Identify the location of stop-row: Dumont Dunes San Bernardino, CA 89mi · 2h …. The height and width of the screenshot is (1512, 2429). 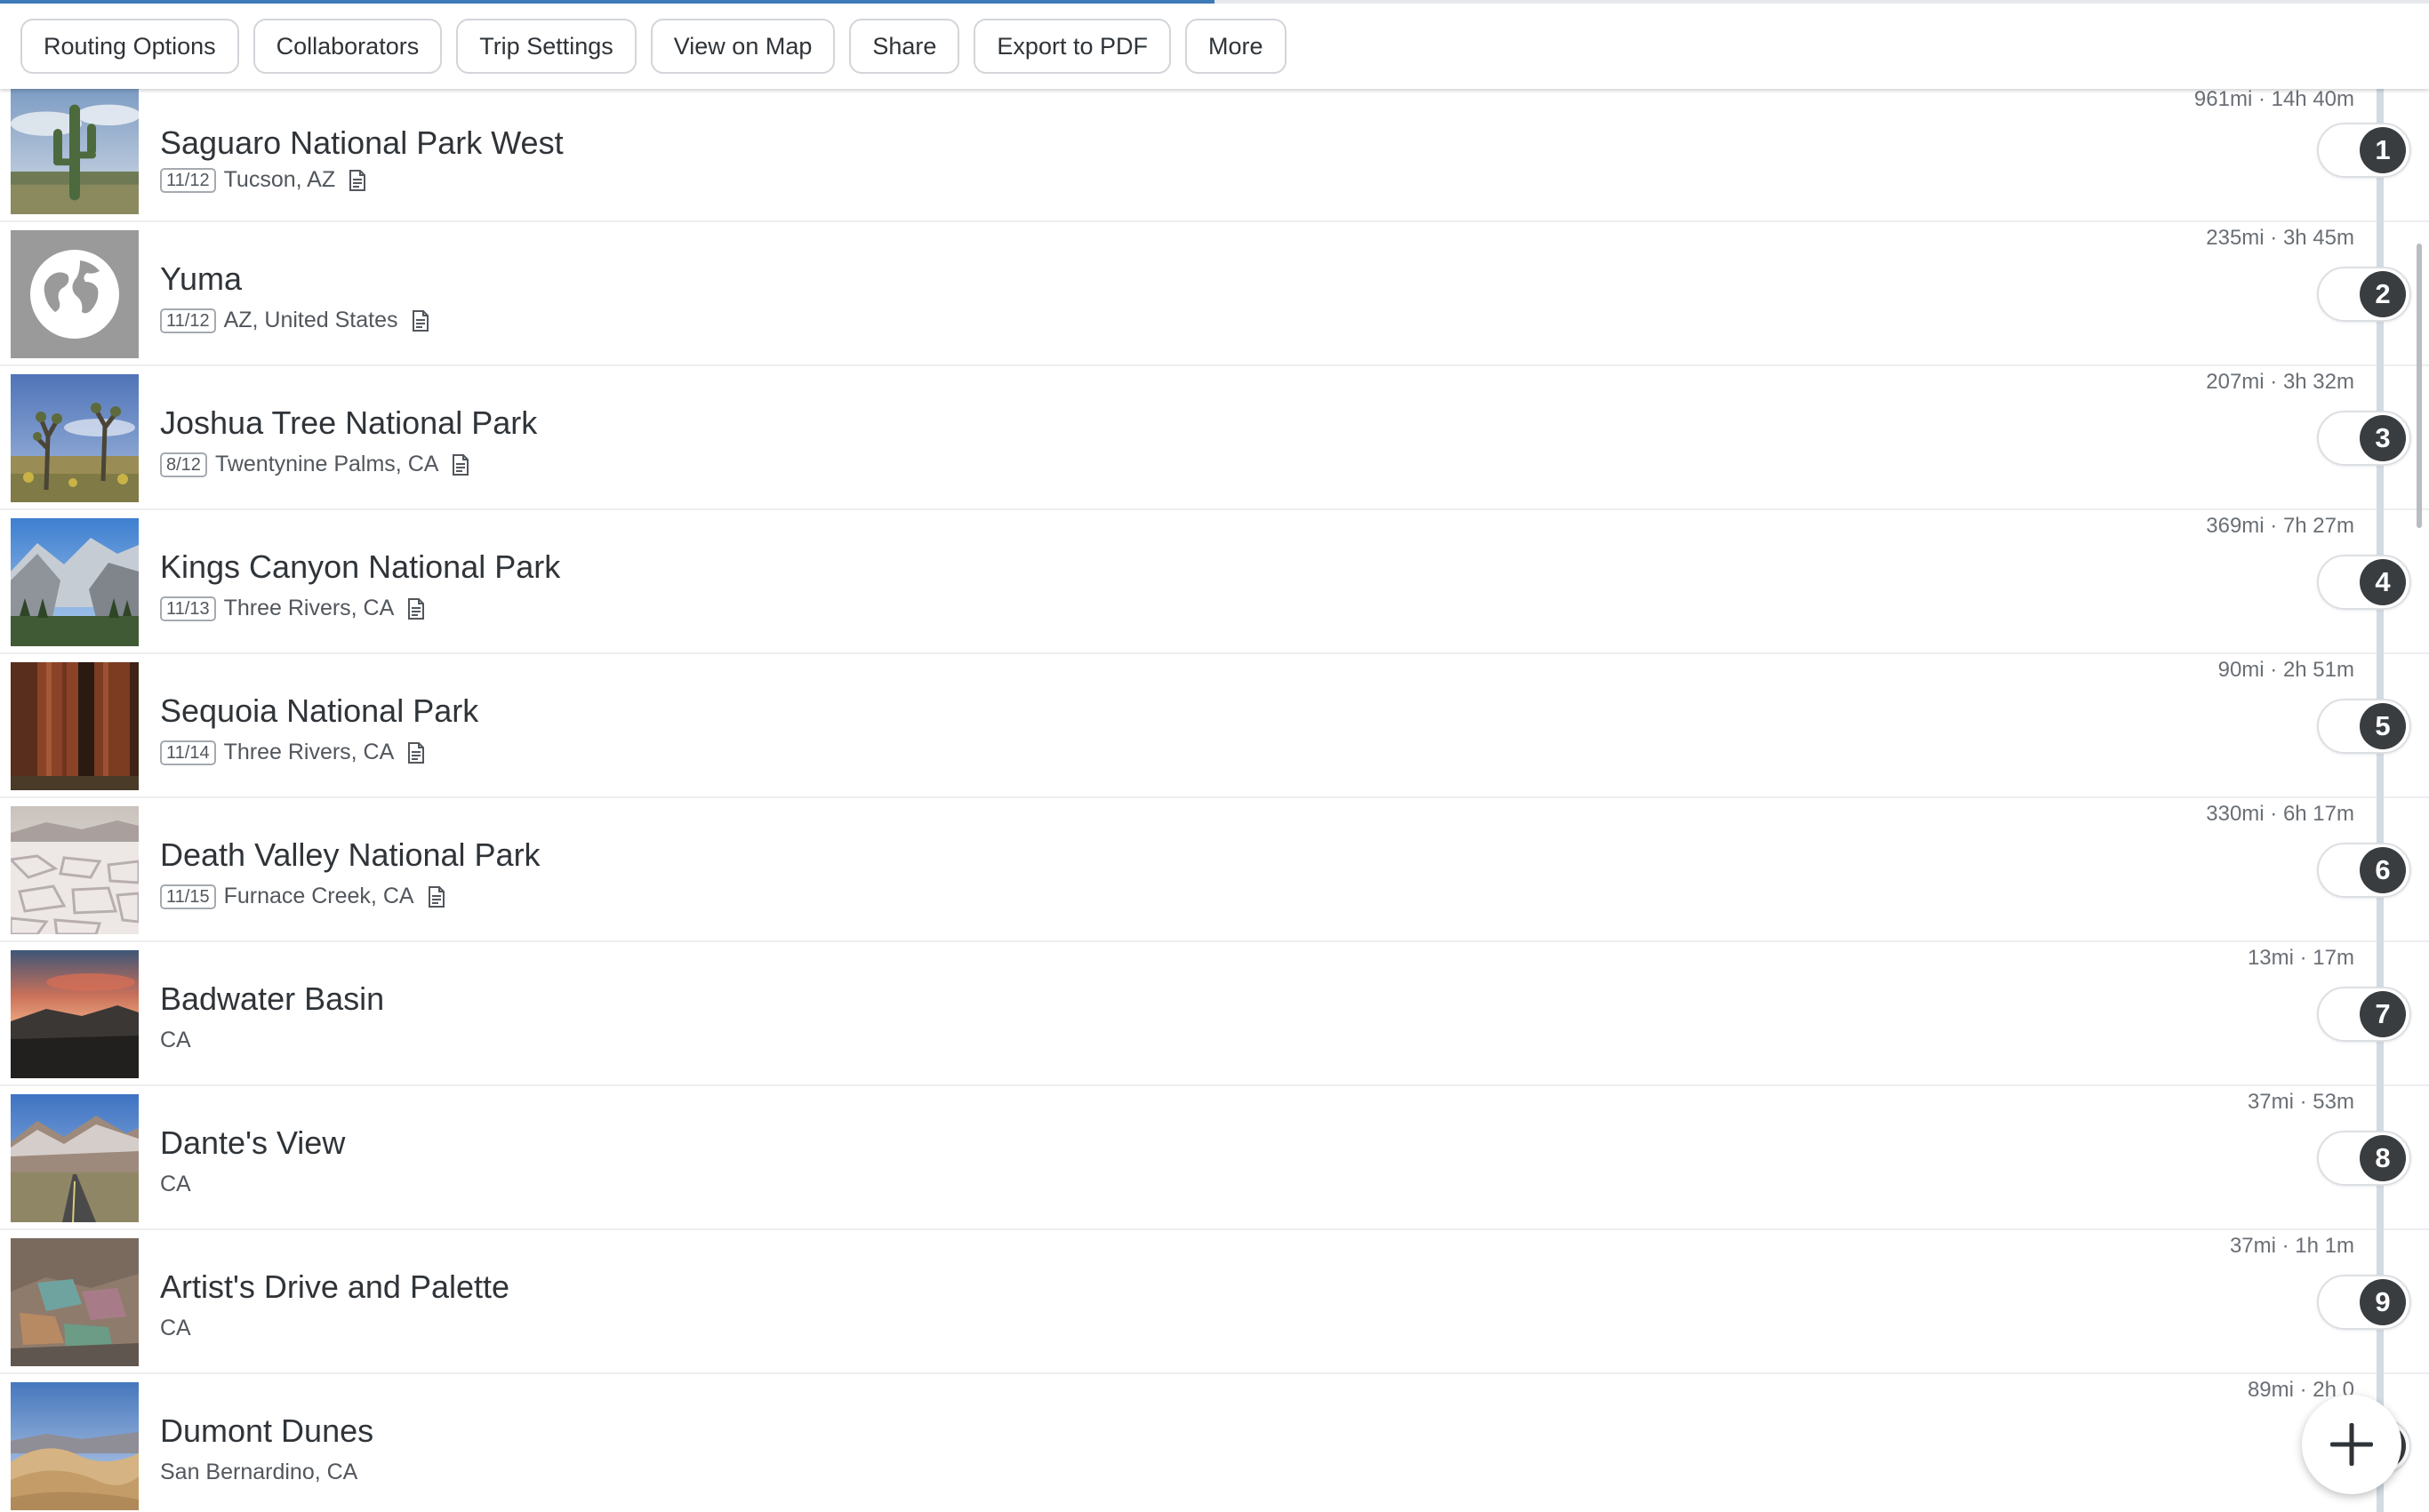
(1214, 1443).